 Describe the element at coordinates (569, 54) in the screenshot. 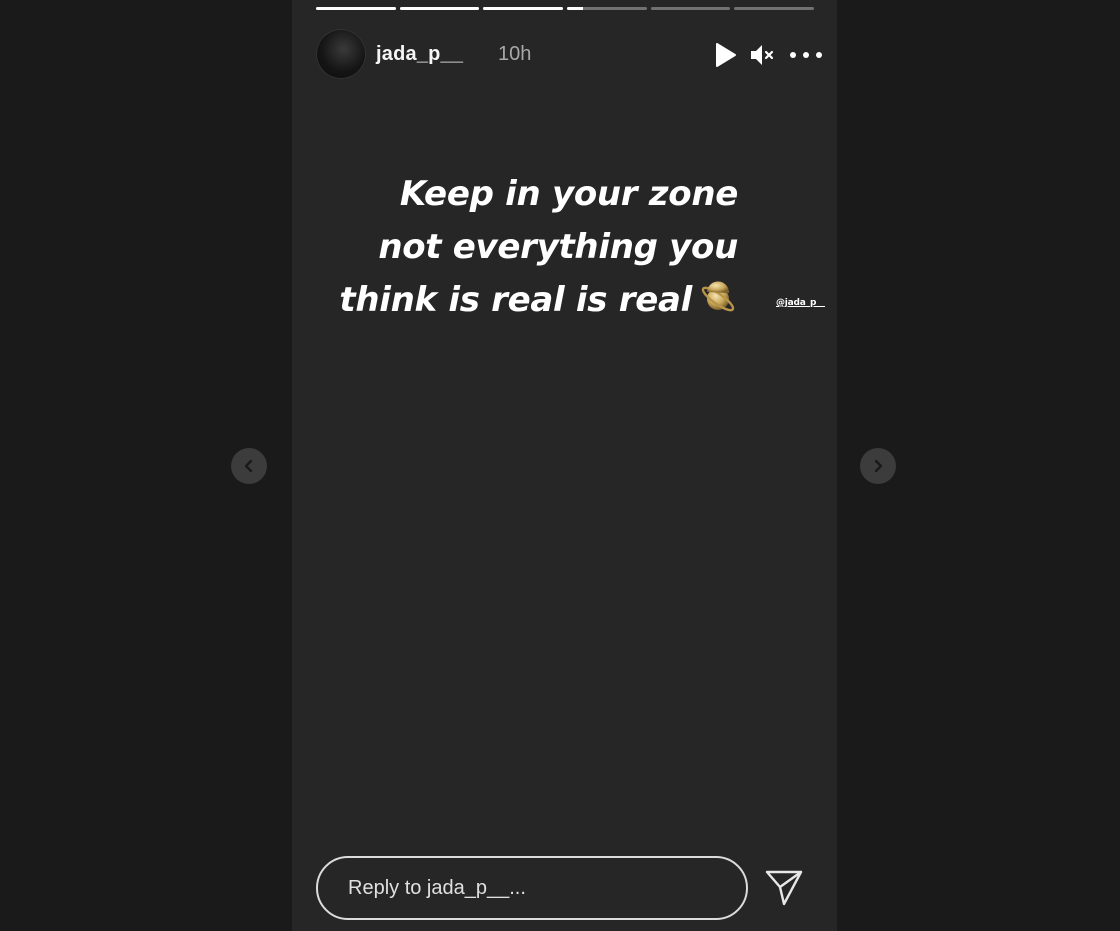

I see `story-header: jada_p__ 10h` at that location.